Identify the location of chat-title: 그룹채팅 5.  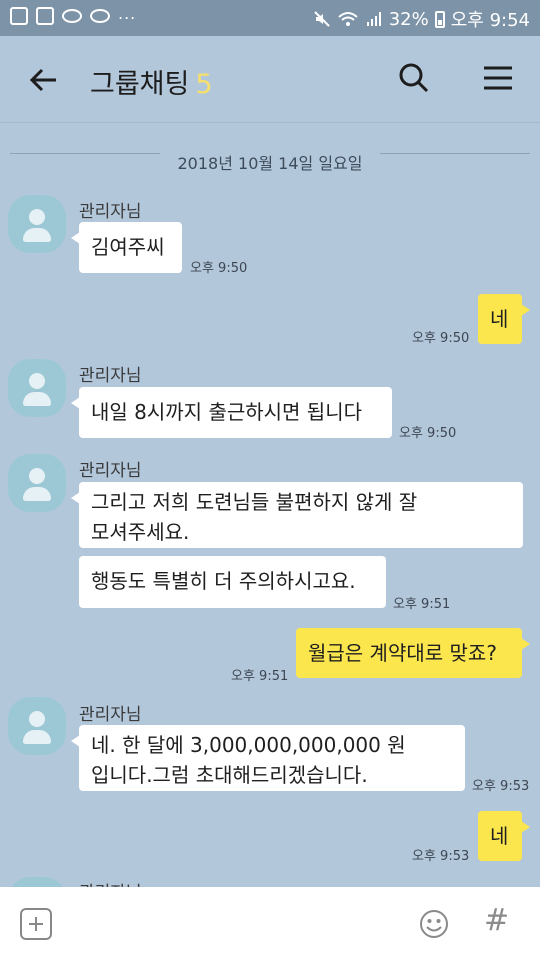
(151, 81).